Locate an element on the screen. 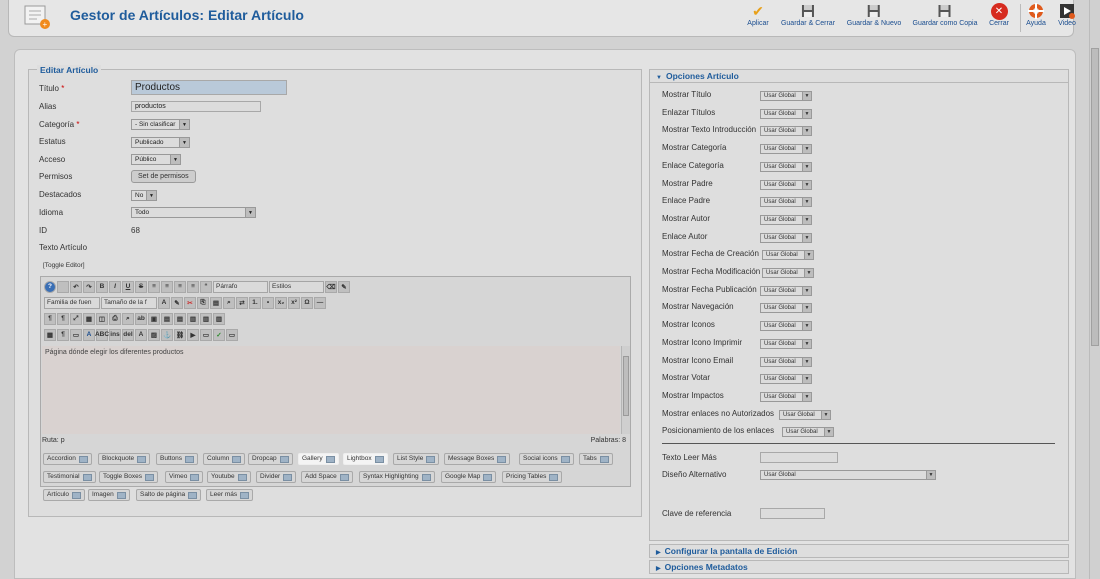  column-button: Column is located at coordinates (224, 459).